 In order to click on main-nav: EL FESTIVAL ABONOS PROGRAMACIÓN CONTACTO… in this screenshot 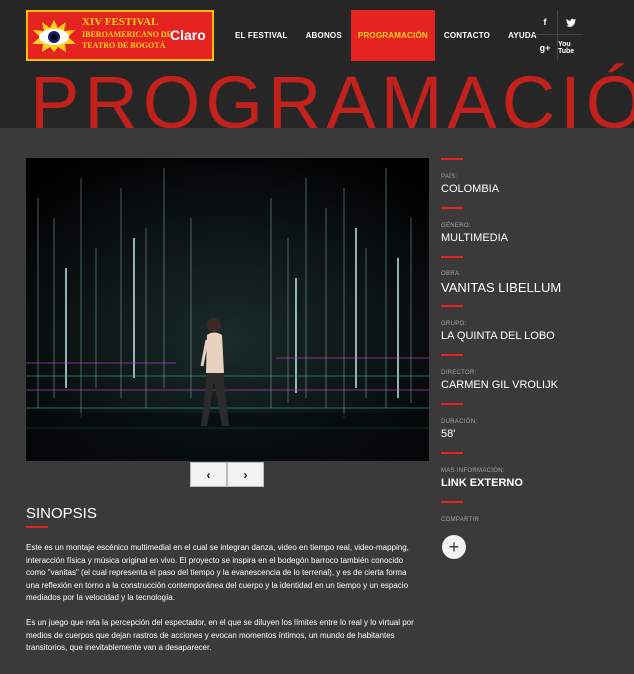, I will do `click(386, 35)`.